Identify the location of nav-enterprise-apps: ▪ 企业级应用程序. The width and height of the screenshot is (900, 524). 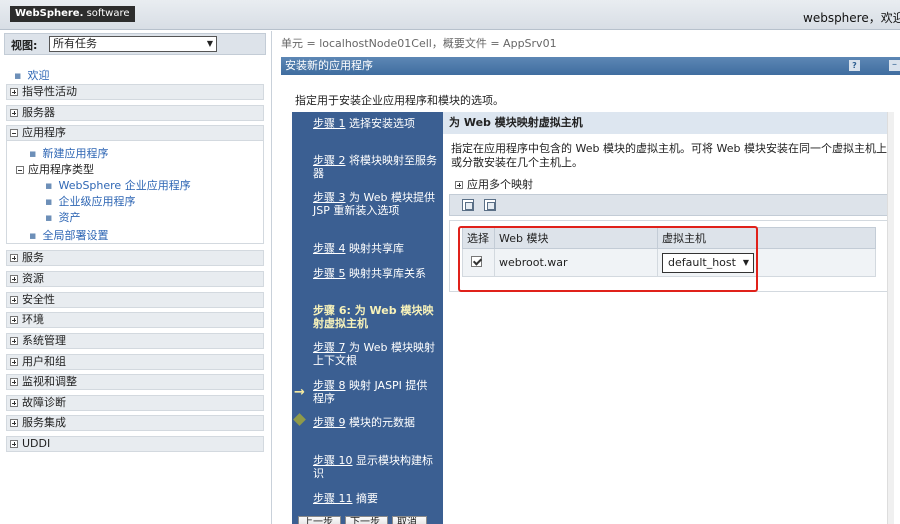
(90, 201).